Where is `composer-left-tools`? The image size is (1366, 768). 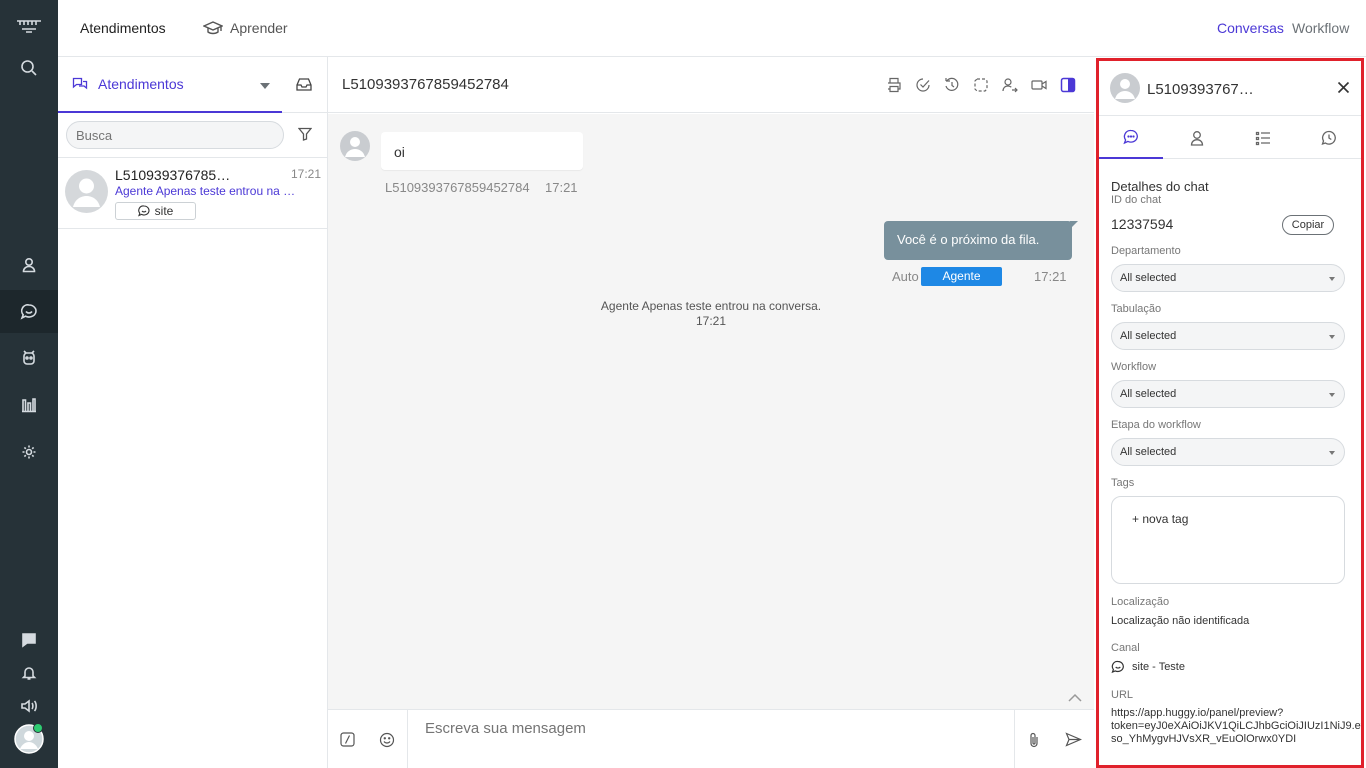 composer-left-tools is located at coordinates (368, 739).